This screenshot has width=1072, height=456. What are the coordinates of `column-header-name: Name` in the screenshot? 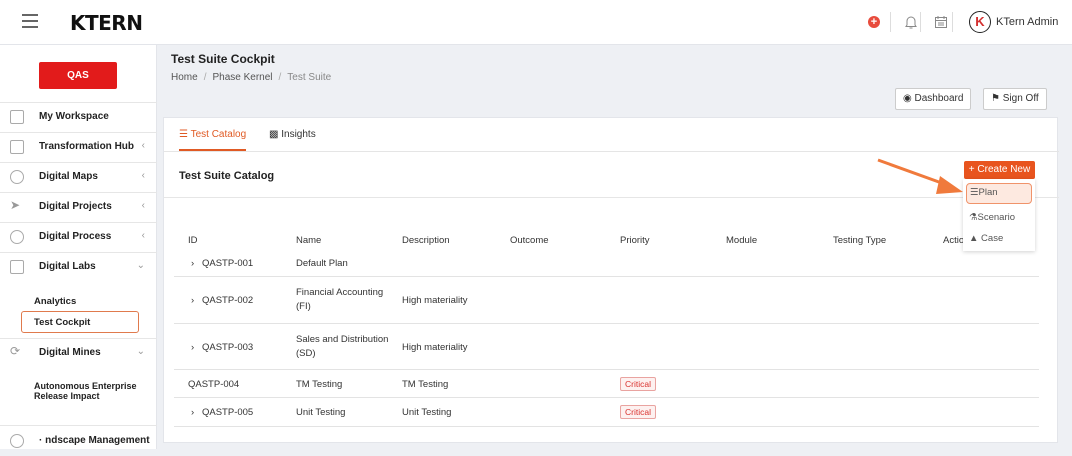 It's located at (308, 240).